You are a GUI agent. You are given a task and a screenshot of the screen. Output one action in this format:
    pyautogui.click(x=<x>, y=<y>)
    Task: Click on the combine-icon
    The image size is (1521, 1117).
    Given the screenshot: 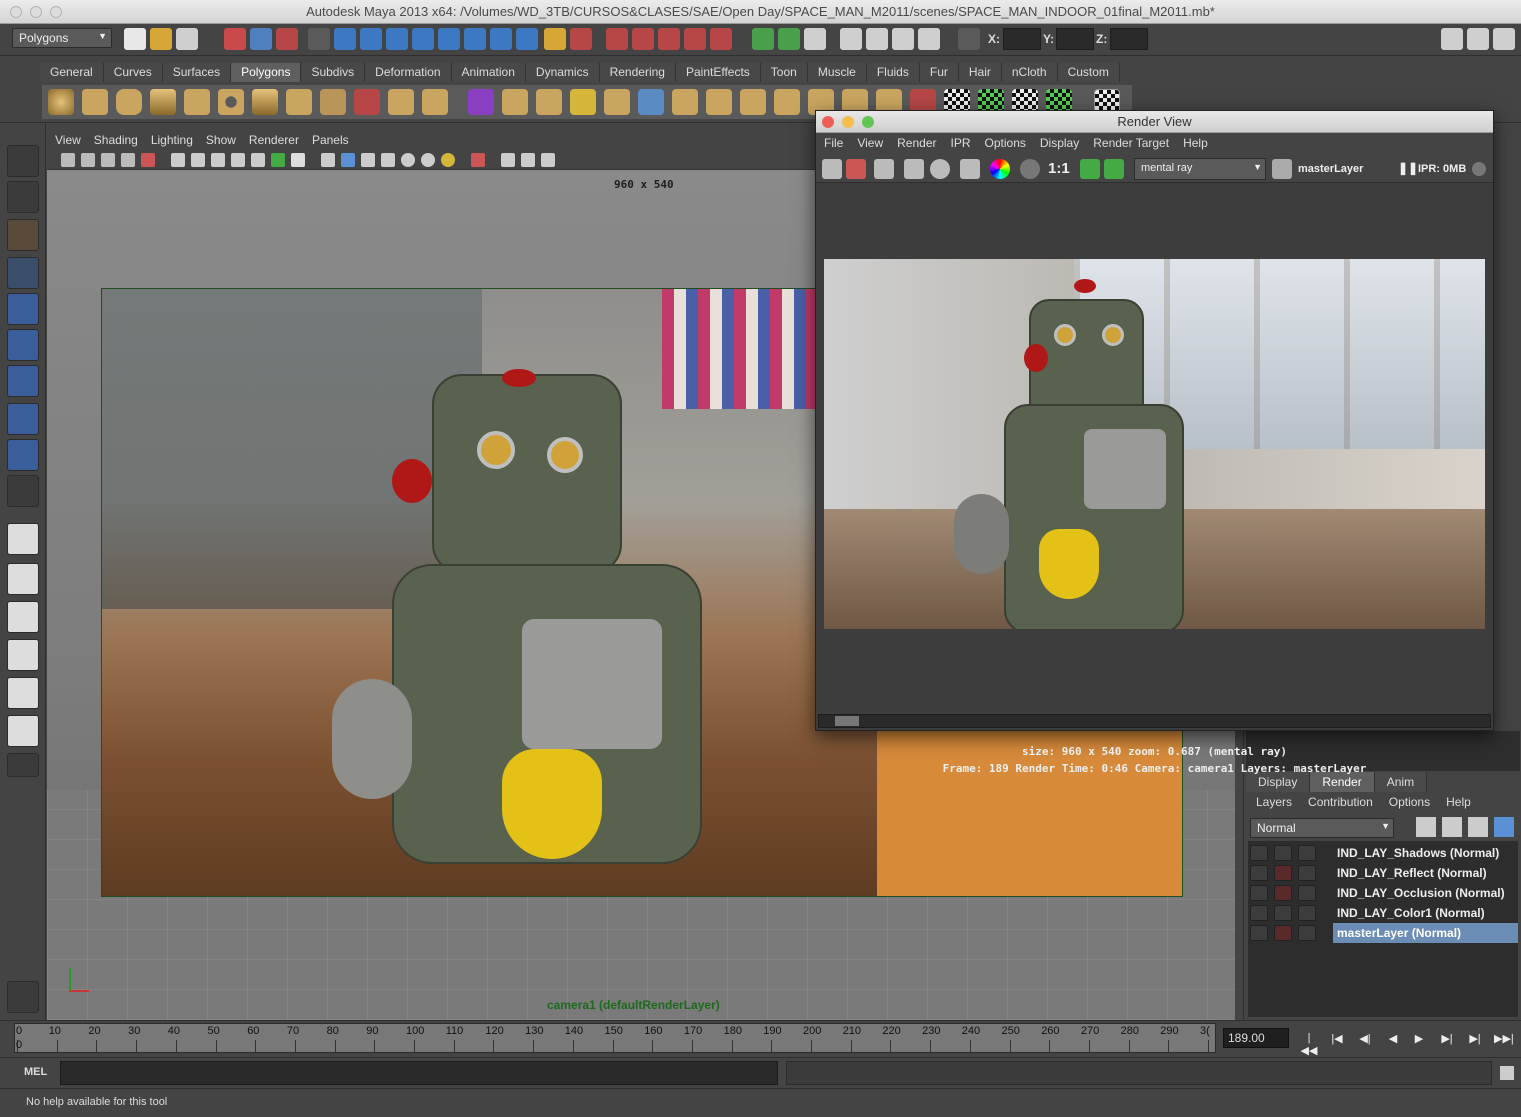 What is the action you would take?
    pyautogui.click(x=367, y=102)
    